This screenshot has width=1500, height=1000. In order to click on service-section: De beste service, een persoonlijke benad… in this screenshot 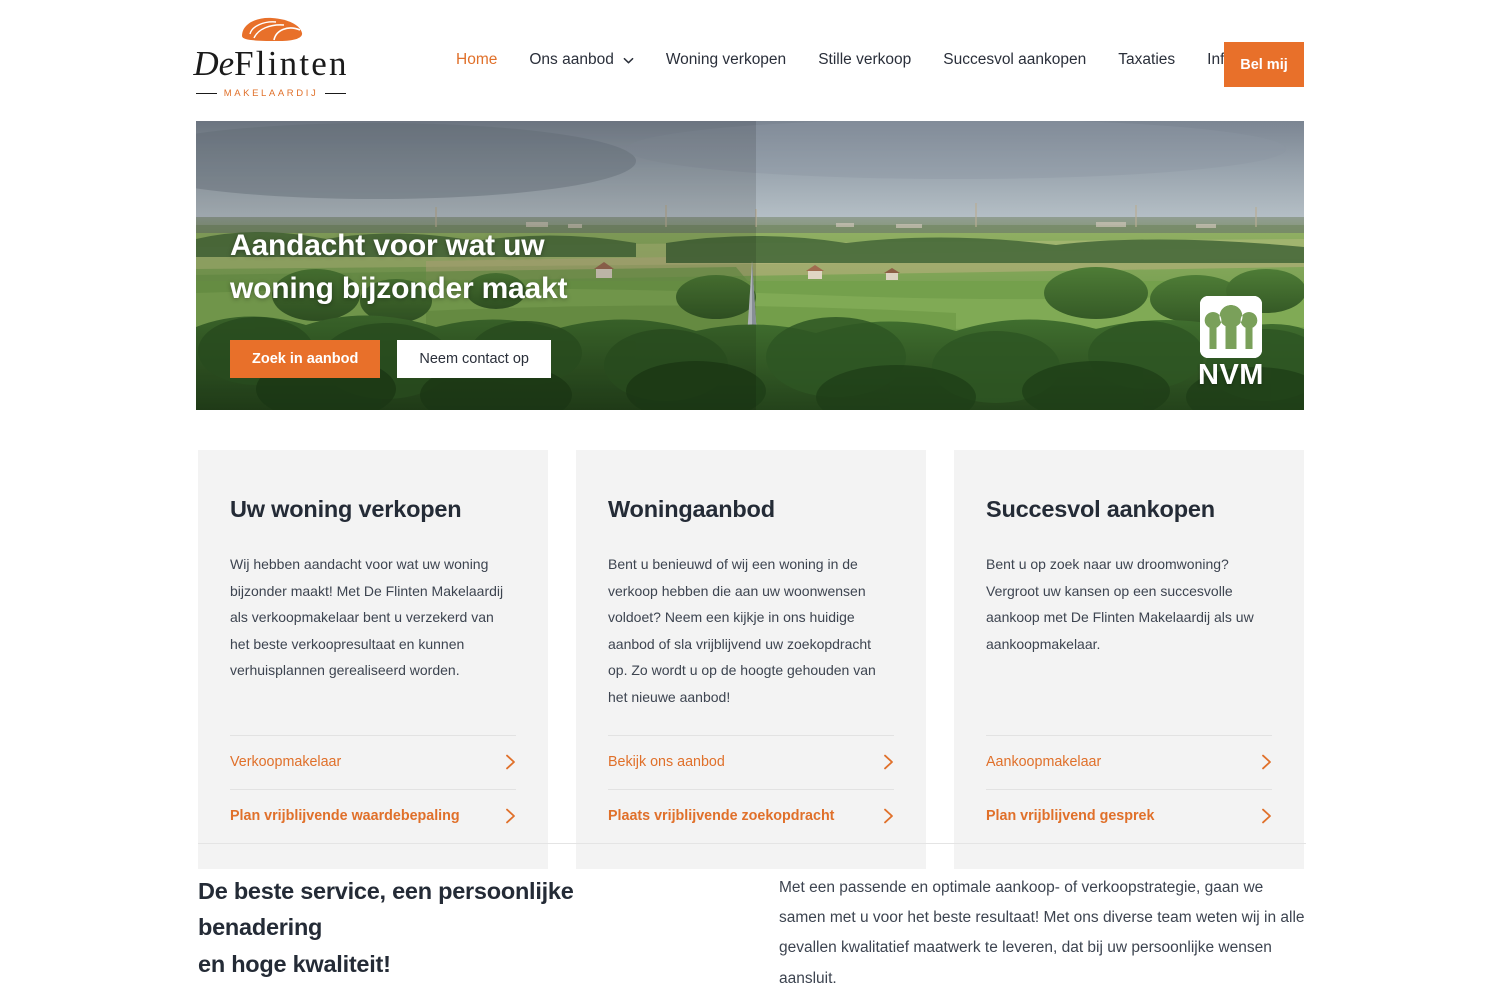, I will do `click(752, 933)`.